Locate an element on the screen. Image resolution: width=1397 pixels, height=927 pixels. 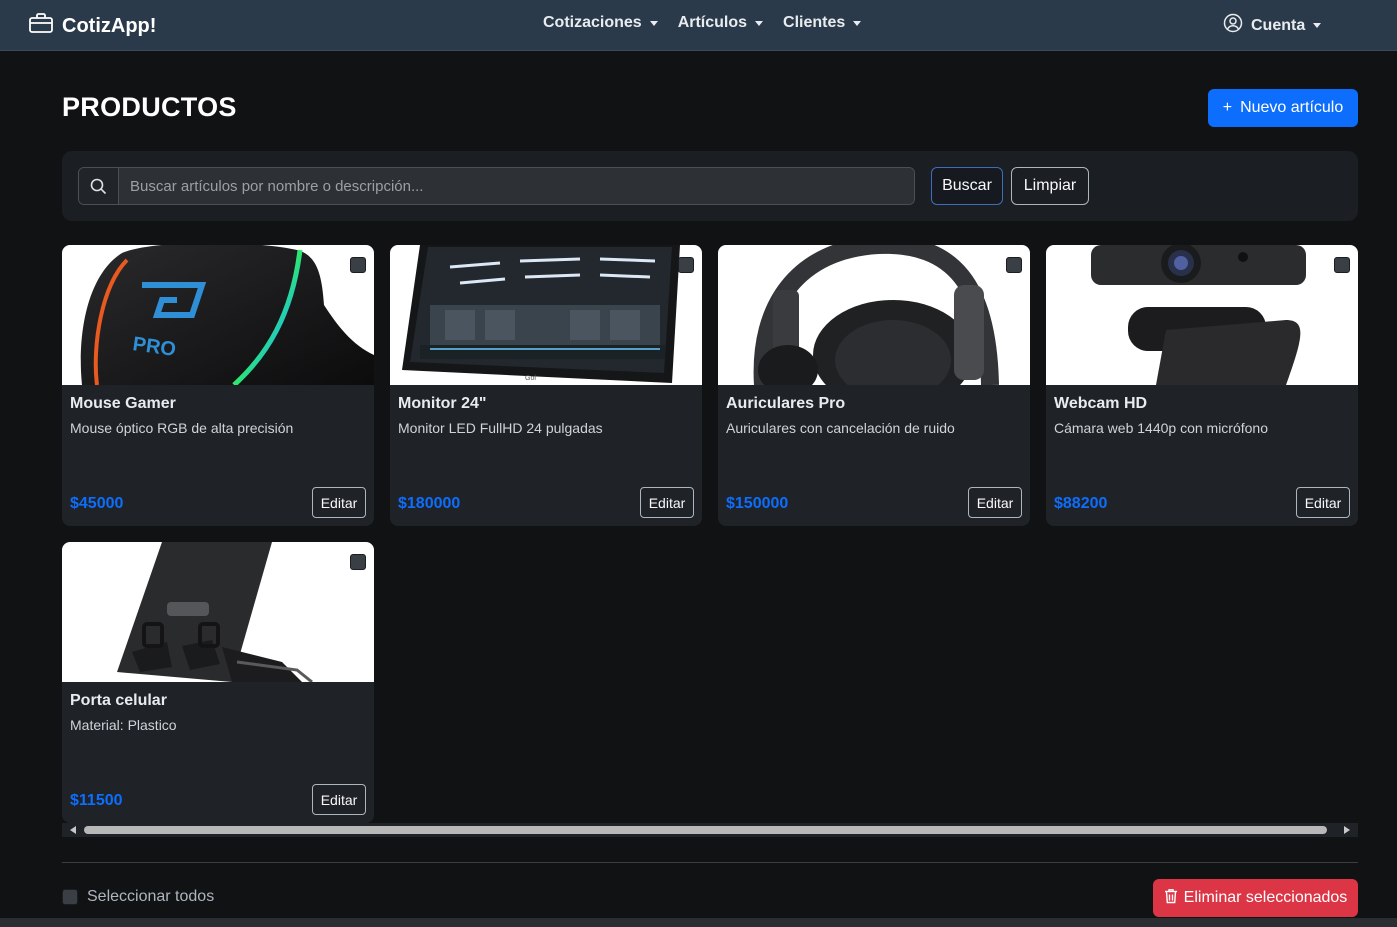
scrollbar-thumb is located at coordinates (705, 830).